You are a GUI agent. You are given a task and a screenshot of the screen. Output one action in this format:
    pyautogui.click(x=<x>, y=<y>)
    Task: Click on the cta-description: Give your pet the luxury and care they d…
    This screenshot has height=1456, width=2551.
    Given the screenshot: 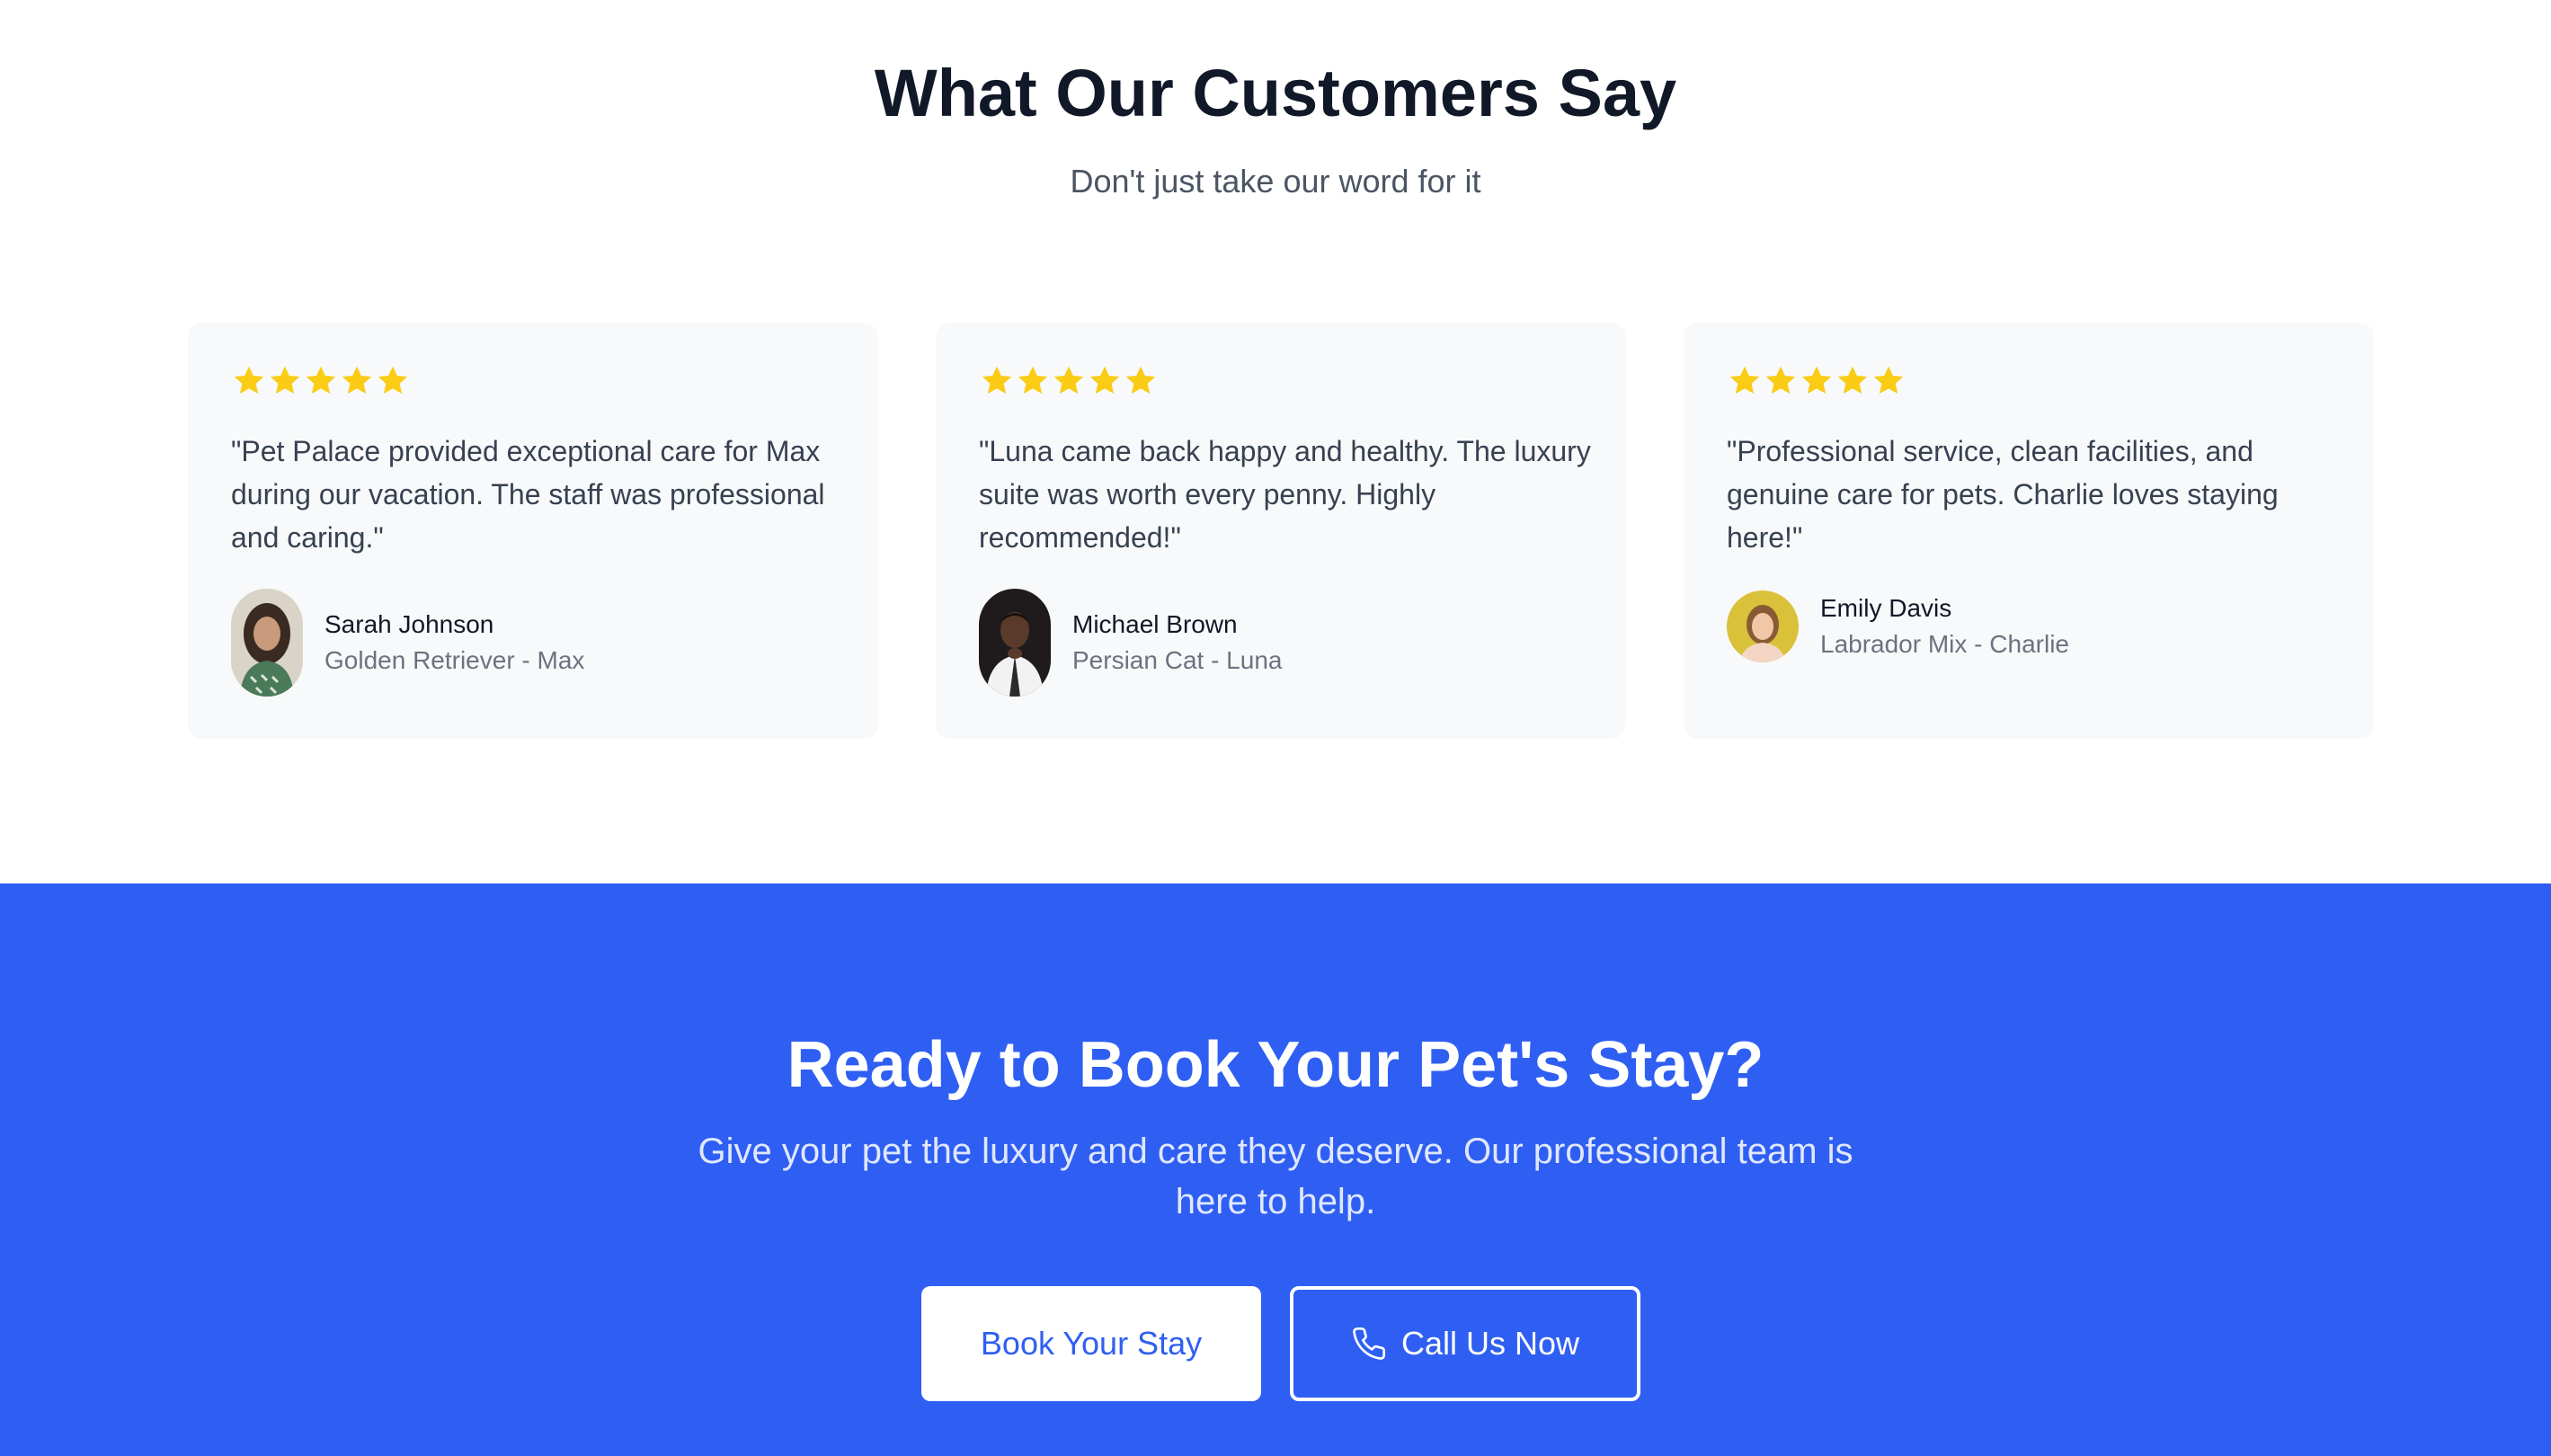 What is the action you would take?
    pyautogui.click(x=1275, y=1176)
    